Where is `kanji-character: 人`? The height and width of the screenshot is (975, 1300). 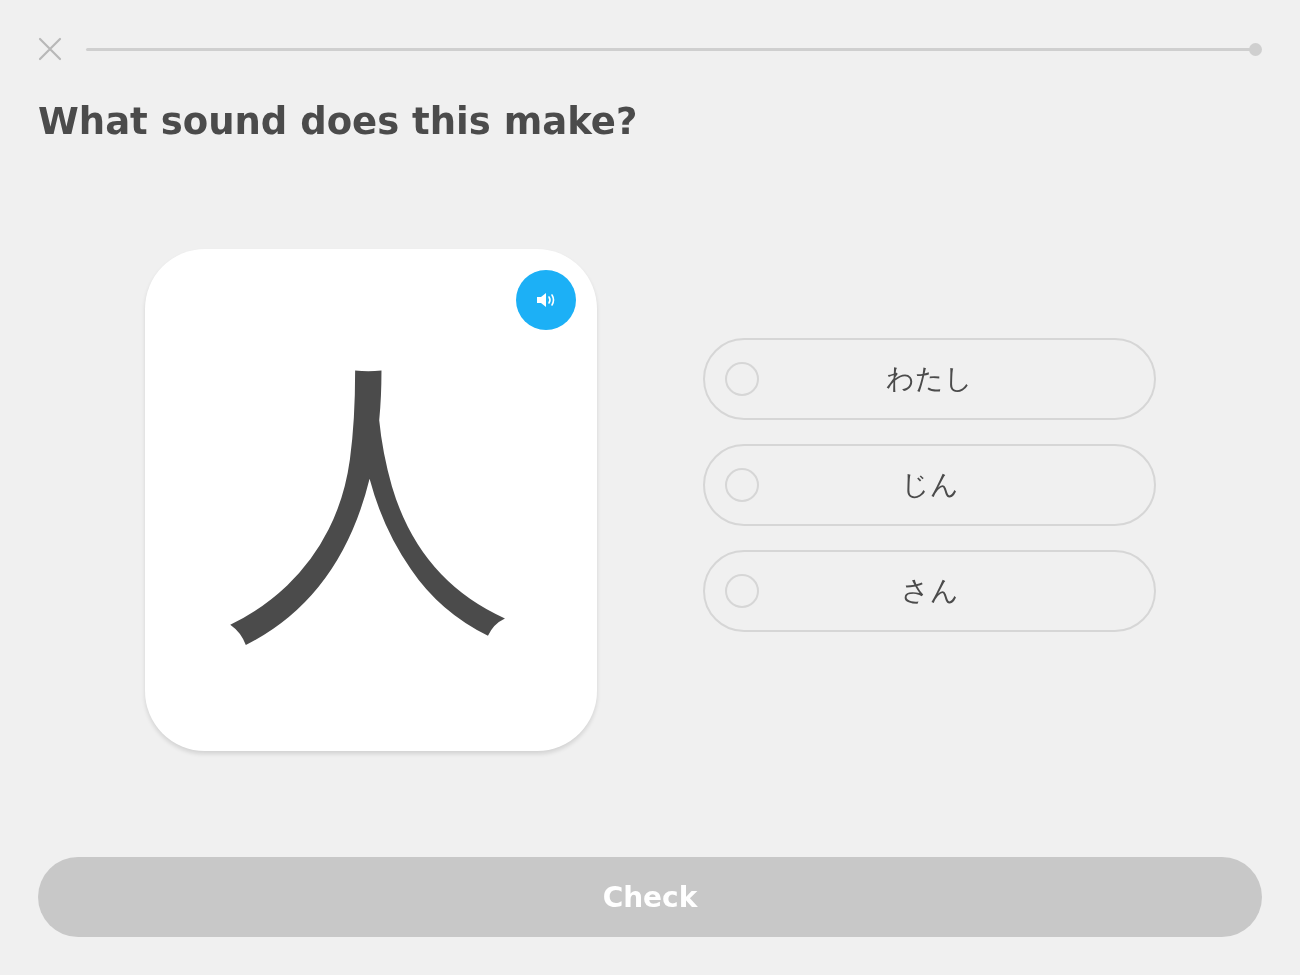
kanji-character: 人 is located at coordinates (371, 500).